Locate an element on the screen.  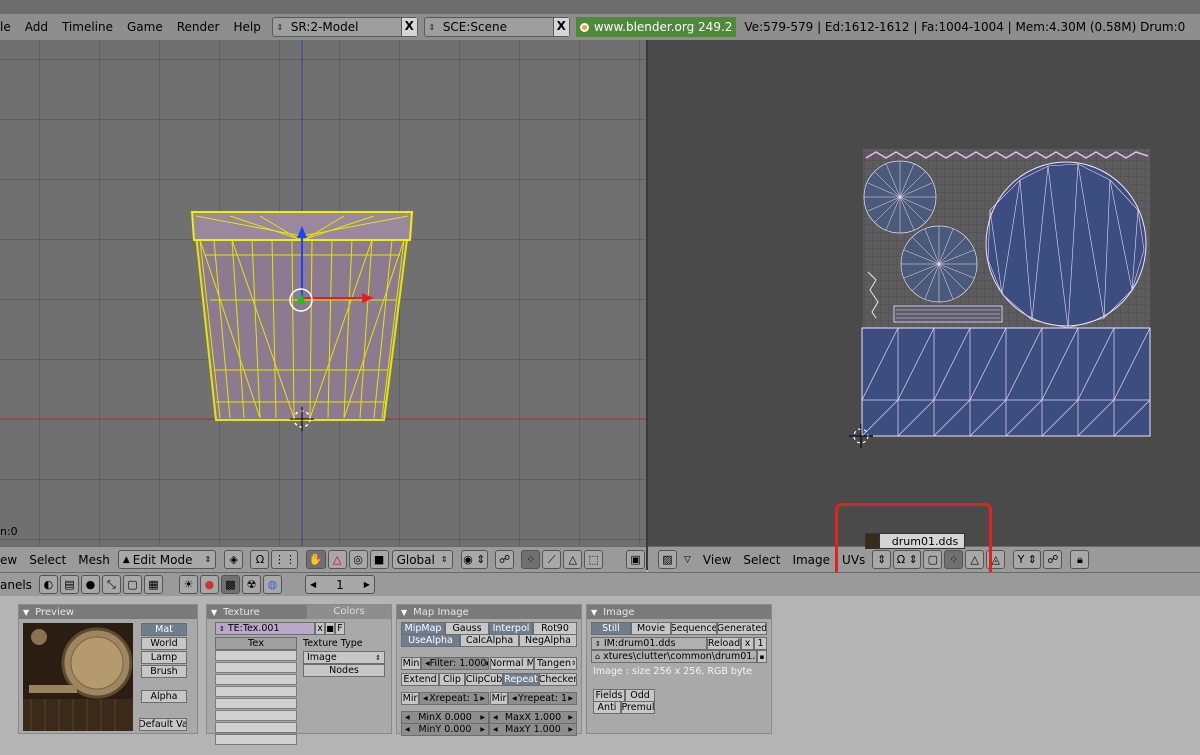
preview-world-button: World is located at coordinates (164, 643).